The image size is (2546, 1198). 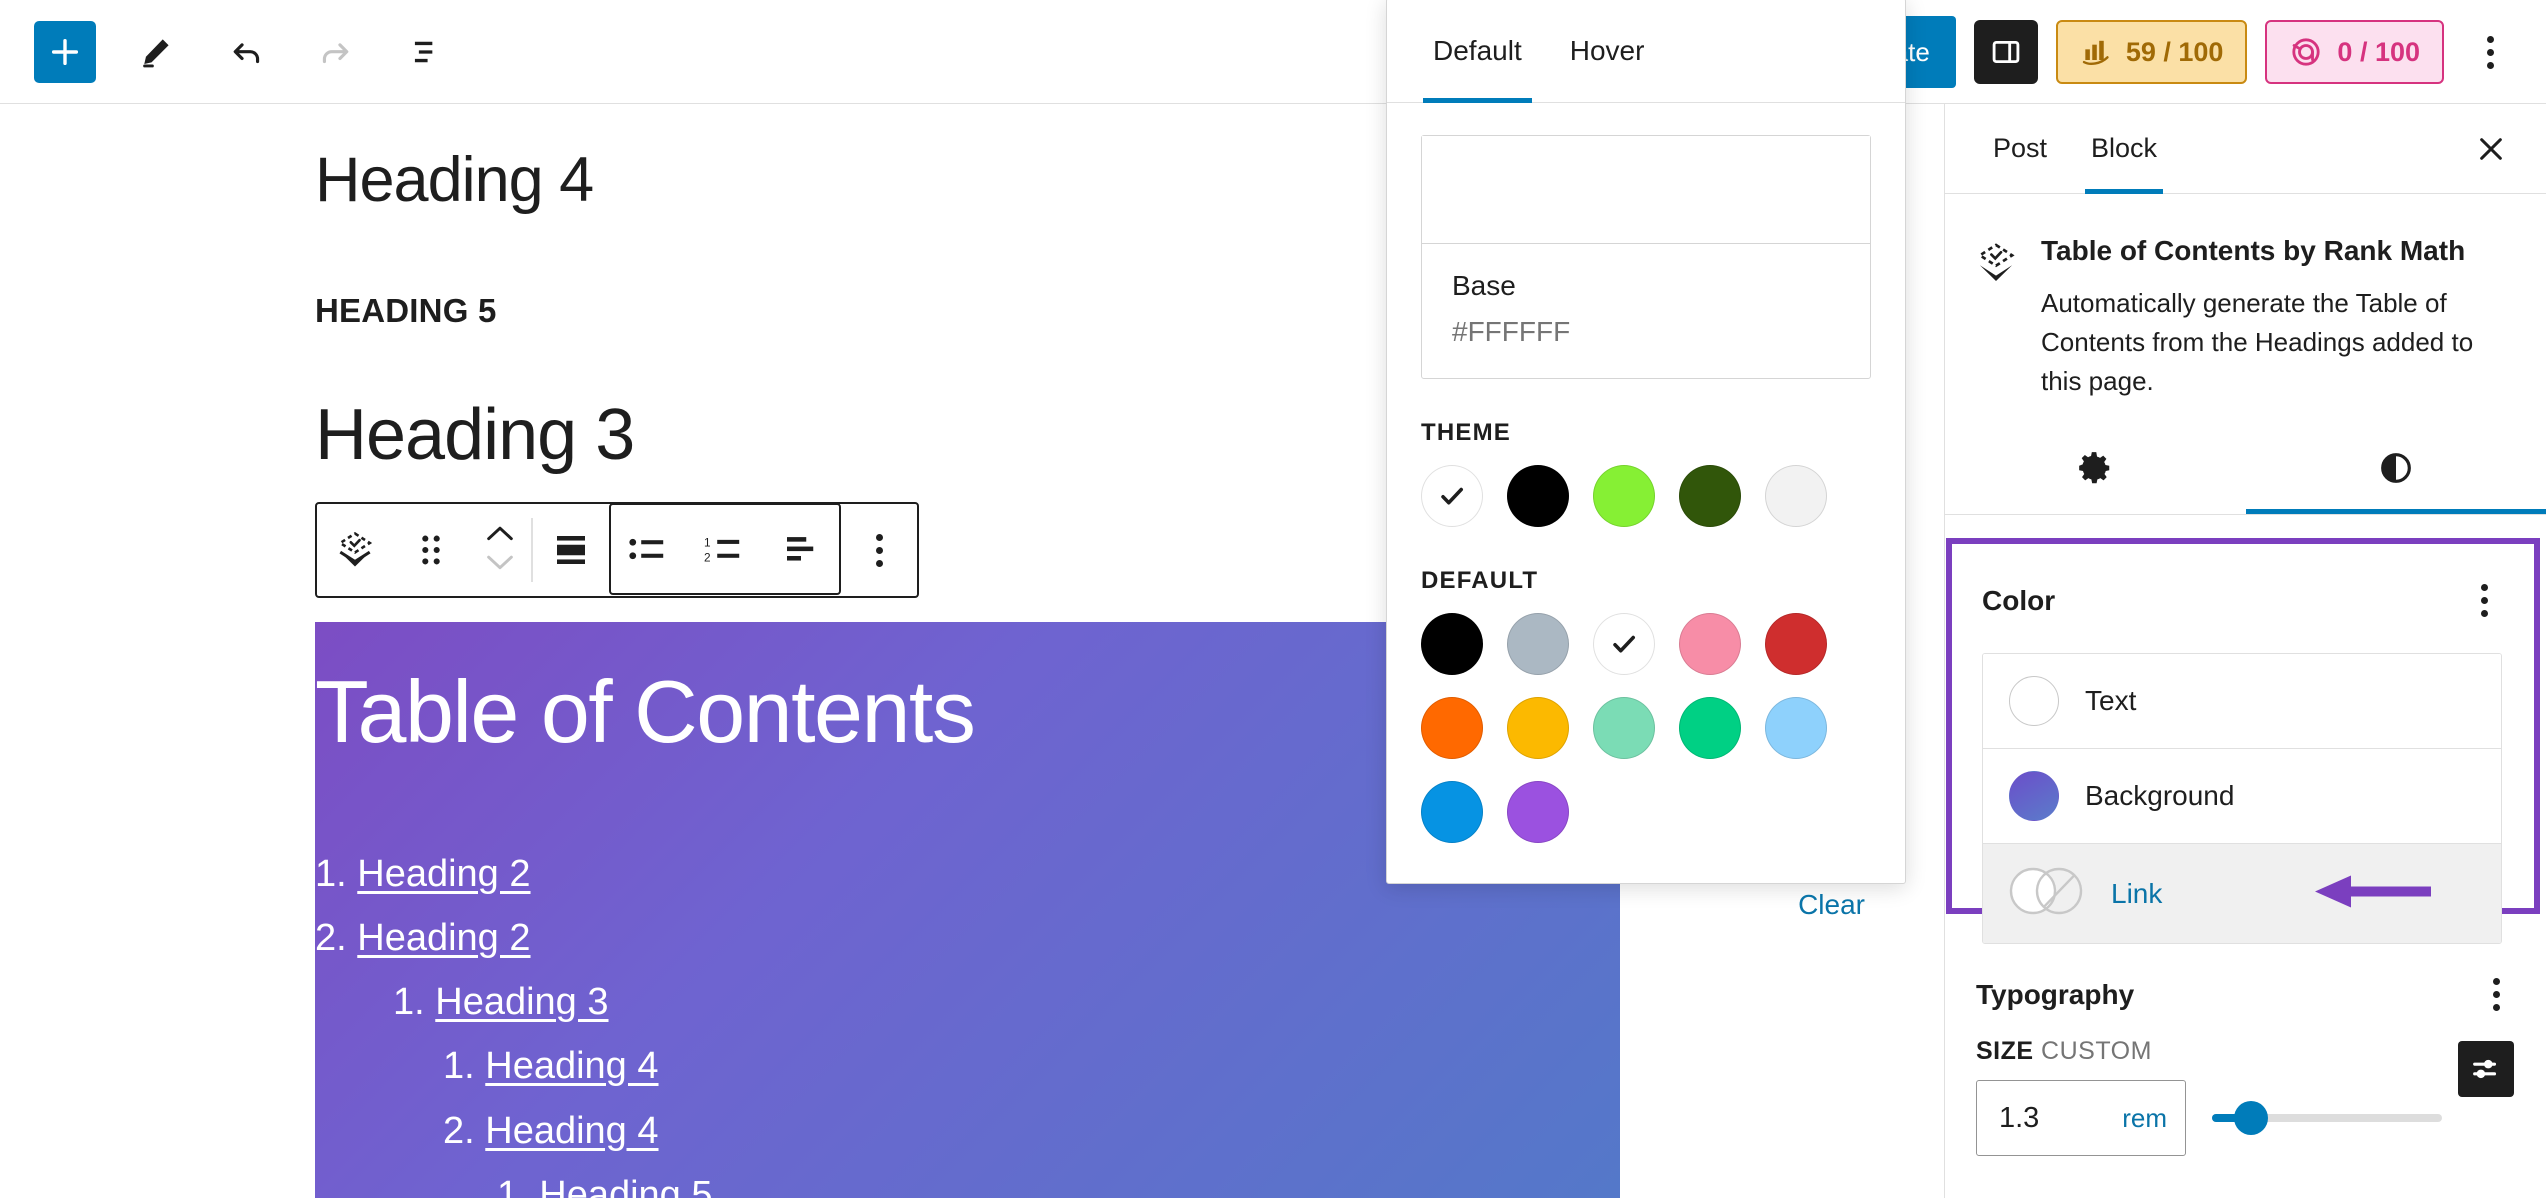 What do you see at coordinates (1452, 728) in the screenshot?
I see `default-swatch-luminousorange` at bounding box center [1452, 728].